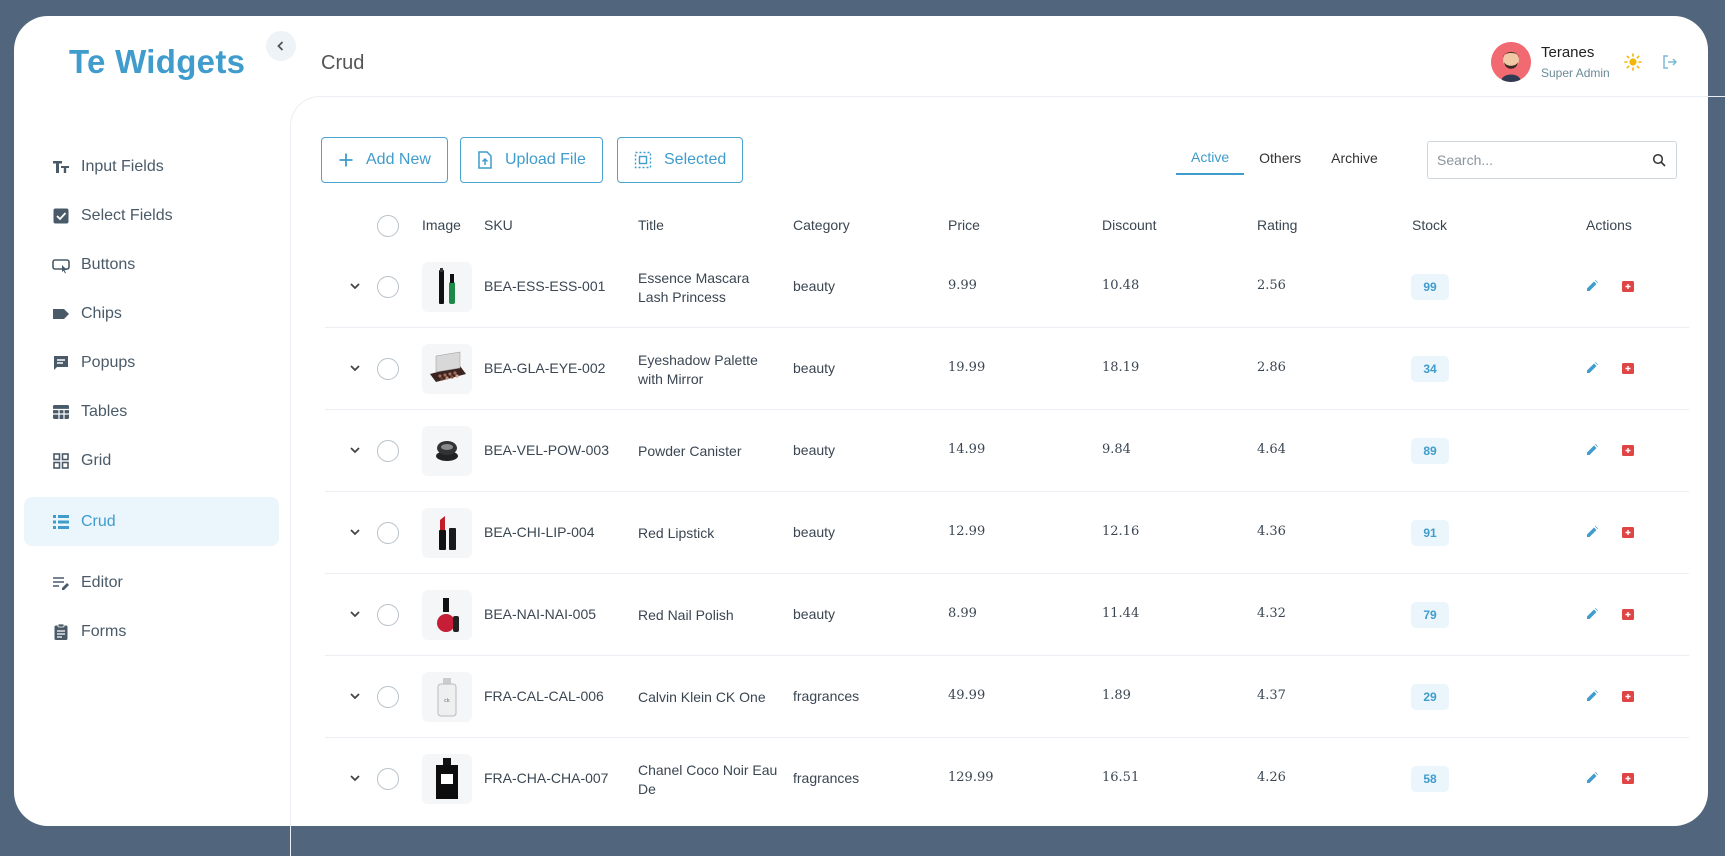 This screenshot has width=1725, height=856. Describe the element at coordinates (545, 286) in the screenshot. I see `cell-sku: BEA-ESS-ESS-001` at that location.